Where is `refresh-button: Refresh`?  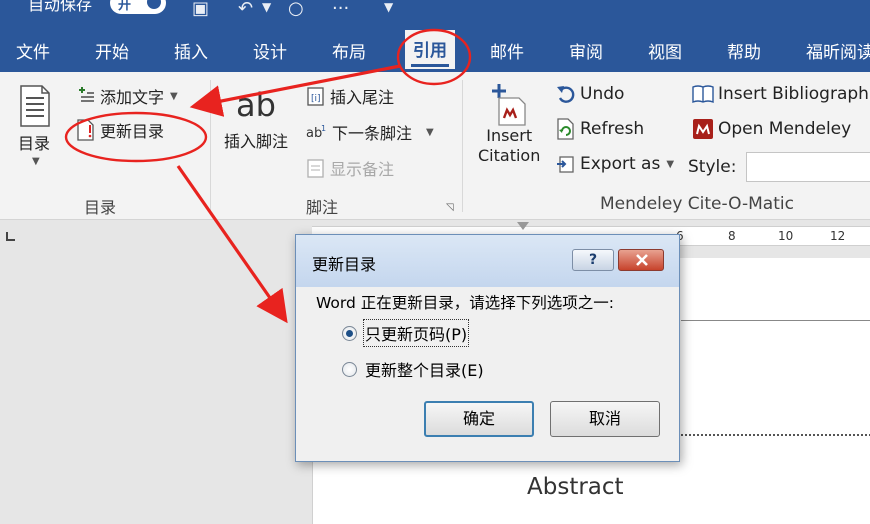
refresh-button: Refresh is located at coordinates (600, 129).